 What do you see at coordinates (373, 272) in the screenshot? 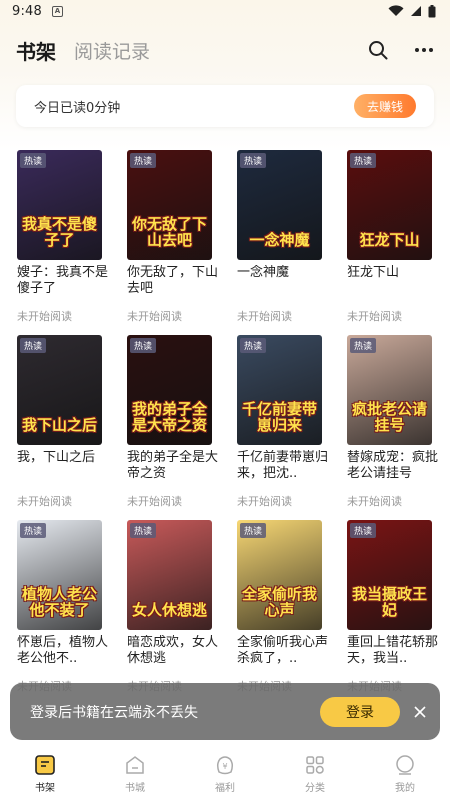
I see `book-title: 狂龙下山` at bounding box center [373, 272].